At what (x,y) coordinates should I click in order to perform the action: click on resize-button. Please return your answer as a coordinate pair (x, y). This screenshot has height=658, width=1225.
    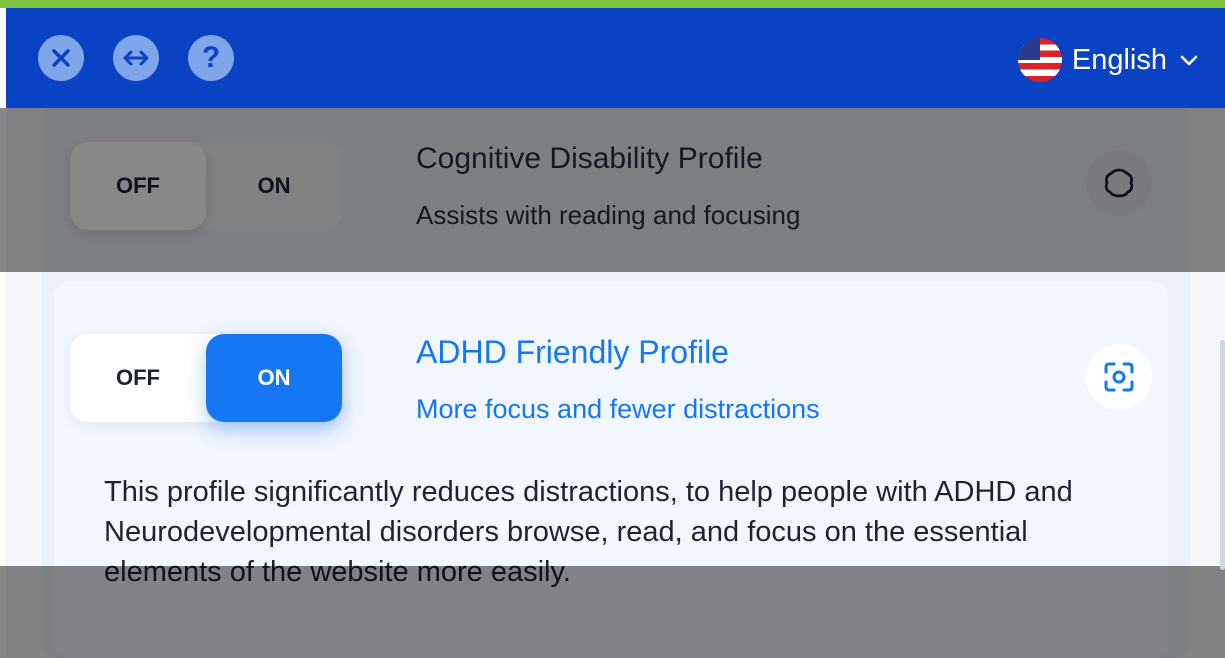
    Looking at the image, I should click on (136, 58).